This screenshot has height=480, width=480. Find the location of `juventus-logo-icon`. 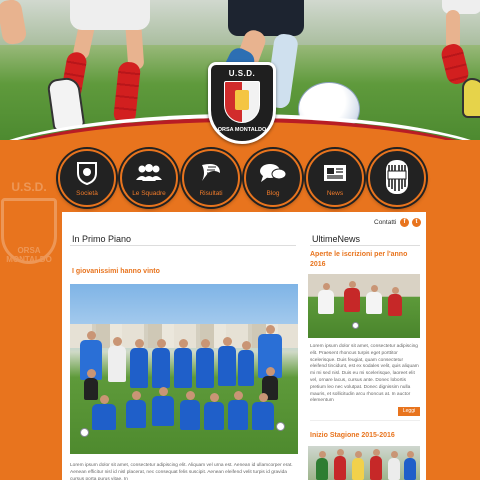

juventus-logo-icon is located at coordinates (397, 177).